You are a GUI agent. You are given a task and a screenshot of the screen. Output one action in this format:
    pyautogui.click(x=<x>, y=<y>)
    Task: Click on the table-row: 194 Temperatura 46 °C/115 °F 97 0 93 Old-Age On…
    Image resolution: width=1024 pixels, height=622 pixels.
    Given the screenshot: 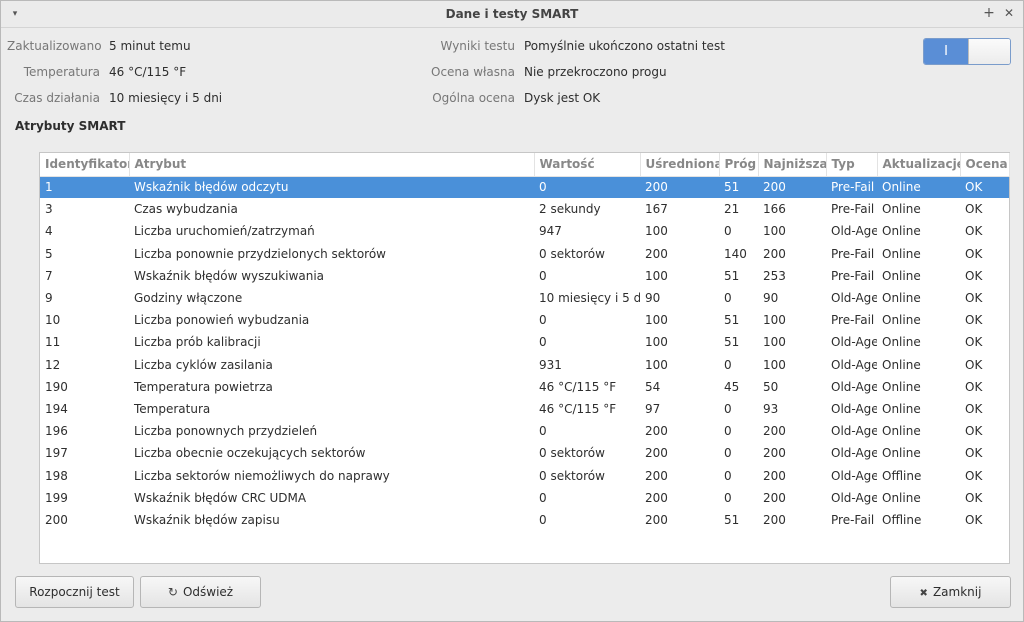 What is the action you would take?
    pyautogui.click(x=524, y=409)
    